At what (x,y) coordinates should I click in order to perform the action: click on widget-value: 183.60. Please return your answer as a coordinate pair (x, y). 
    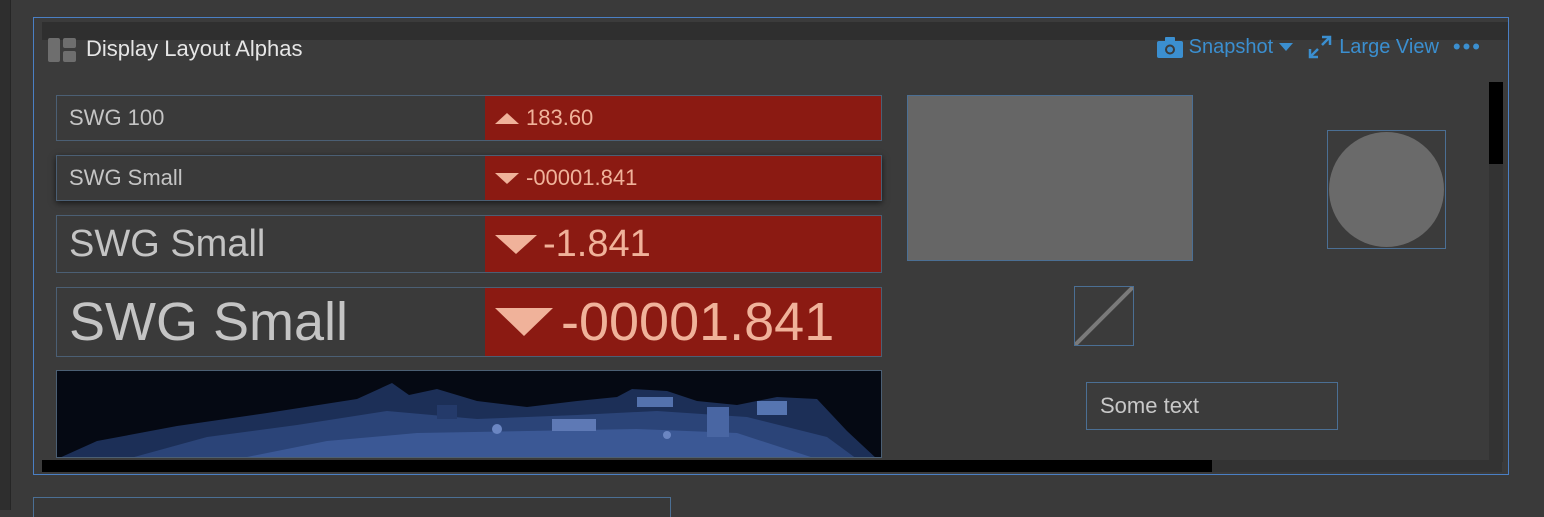
    Looking at the image, I should click on (560, 117).